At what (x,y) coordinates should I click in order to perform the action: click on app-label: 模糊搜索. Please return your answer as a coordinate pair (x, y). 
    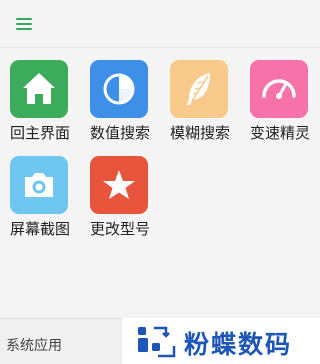
    Looking at the image, I should click on (199, 133).